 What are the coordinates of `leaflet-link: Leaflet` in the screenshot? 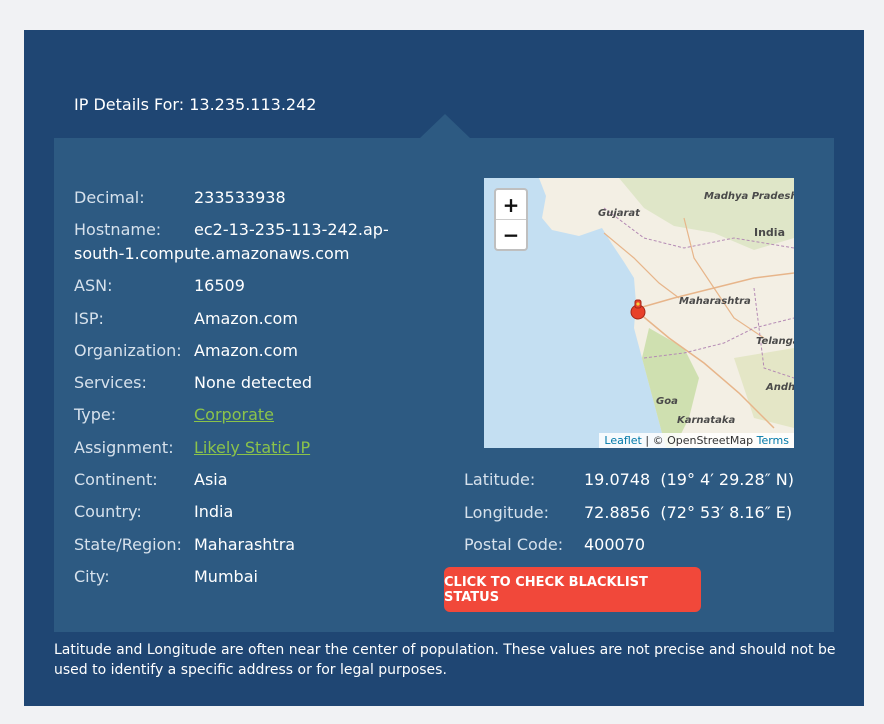 It's located at (622, 440).